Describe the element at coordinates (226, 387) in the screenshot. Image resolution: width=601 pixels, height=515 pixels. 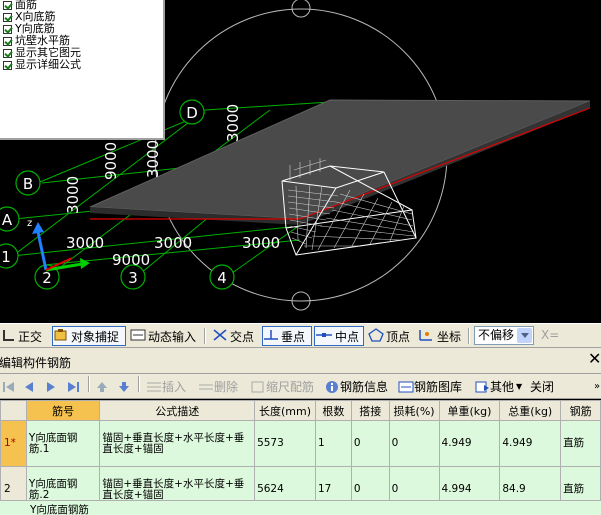
I see `delete-label: 删除` at that location.